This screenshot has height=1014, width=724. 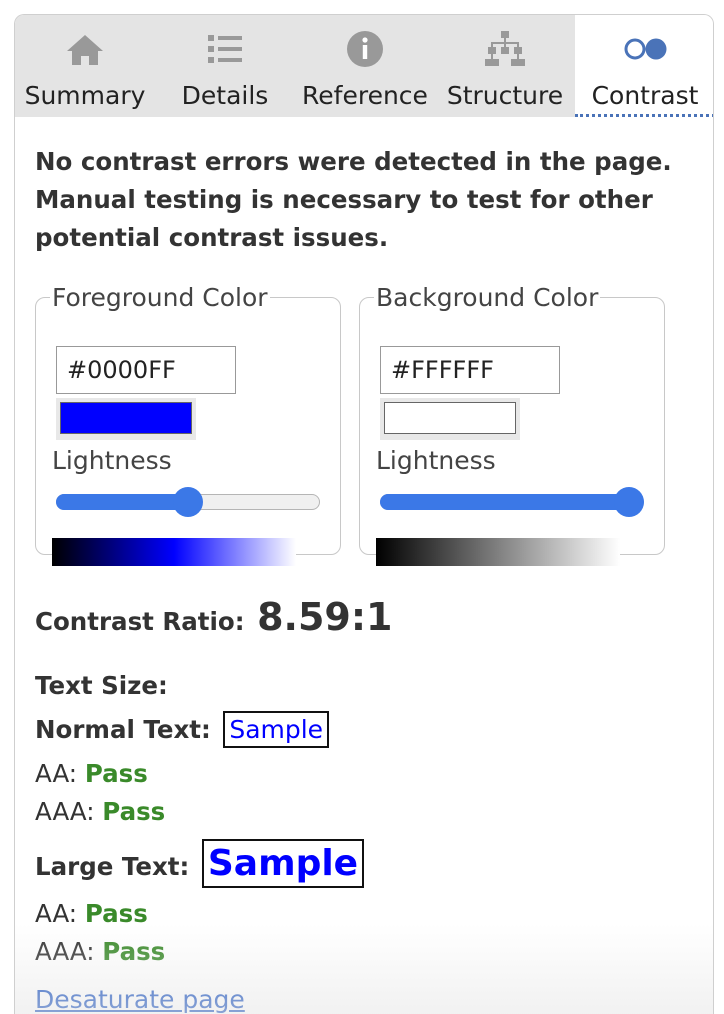 What do you see at coordinates (146, 370) in the screenshot?
I see `foreground-hex-input` at bounding box center [146, 370].